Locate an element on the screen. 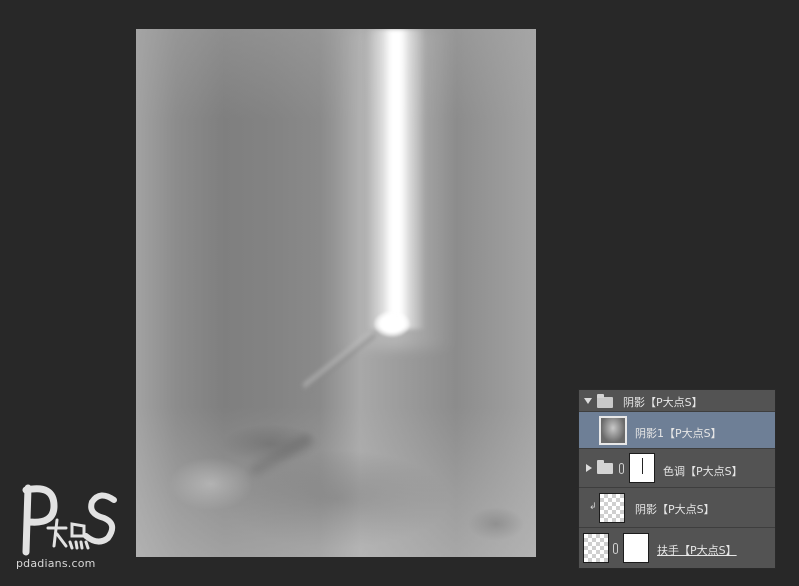 The height and width of the screenshot is (586, 799). logo-url-text: pdadians.com is located at coordinates (56, 563).